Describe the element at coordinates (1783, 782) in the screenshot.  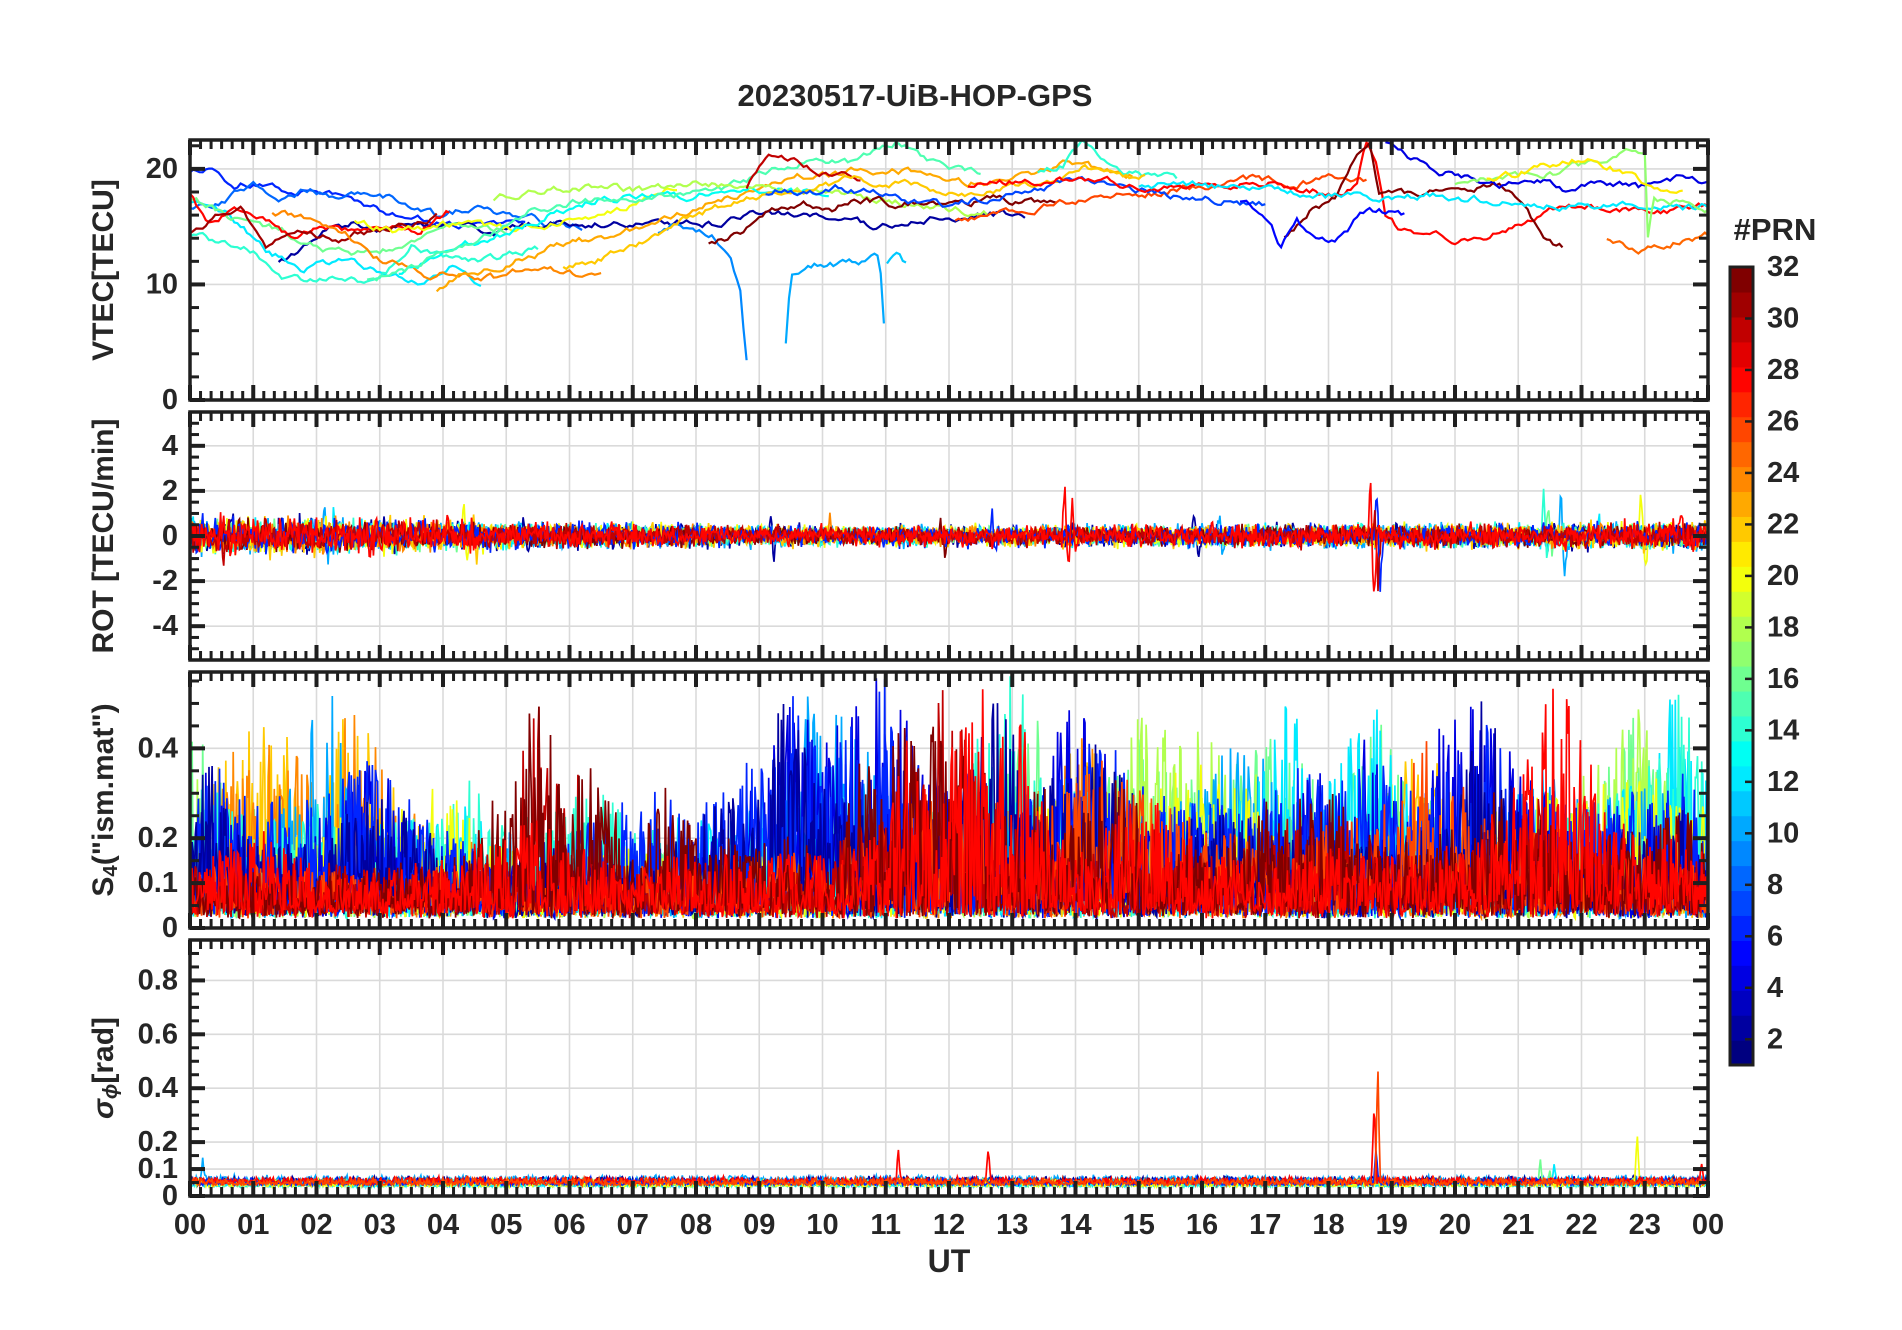
I see `colorbar-tick-label: 12` at that location.